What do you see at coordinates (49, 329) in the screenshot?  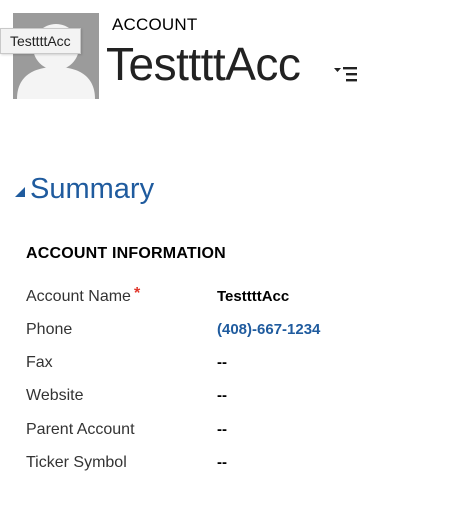 I see `field-label: Phone` at bounding box center [49, 329].